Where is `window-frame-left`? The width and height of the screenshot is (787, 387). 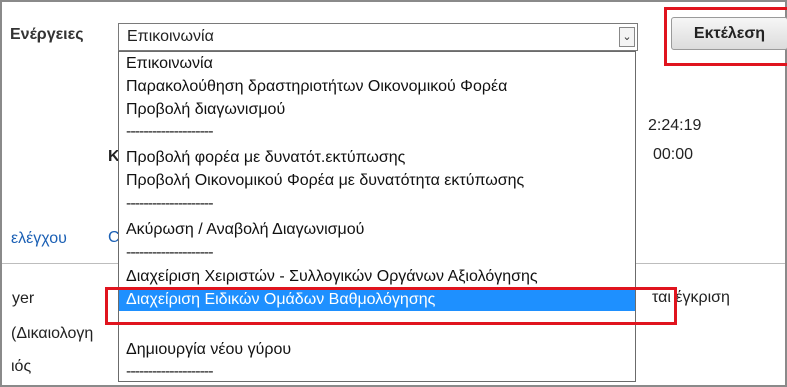
window-frame-left is located at coordinates (1, 193).